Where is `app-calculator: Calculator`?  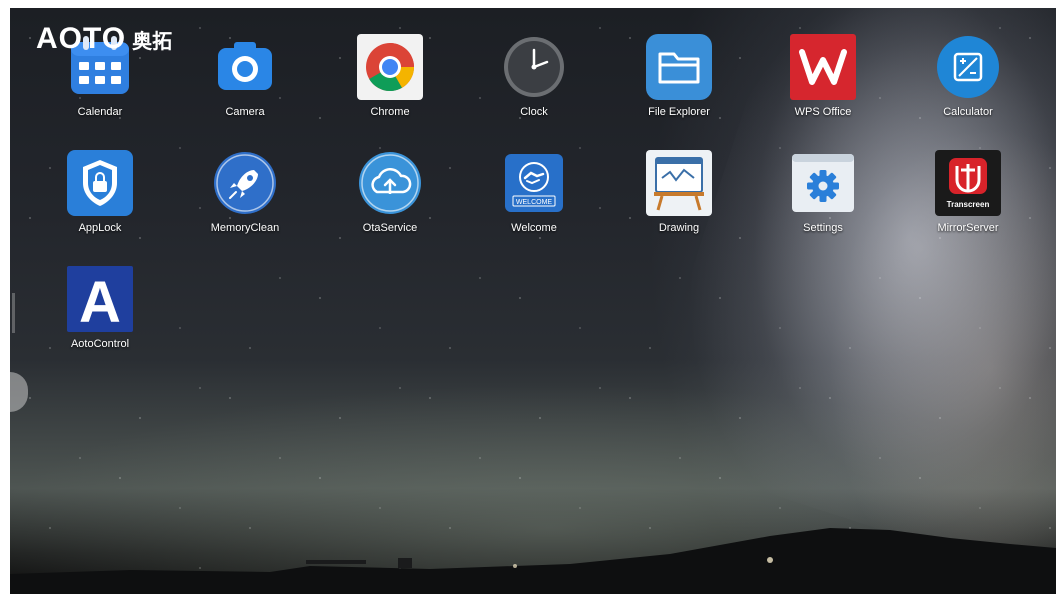 app-calculator: Calculator is located at coordinates (968, 76).